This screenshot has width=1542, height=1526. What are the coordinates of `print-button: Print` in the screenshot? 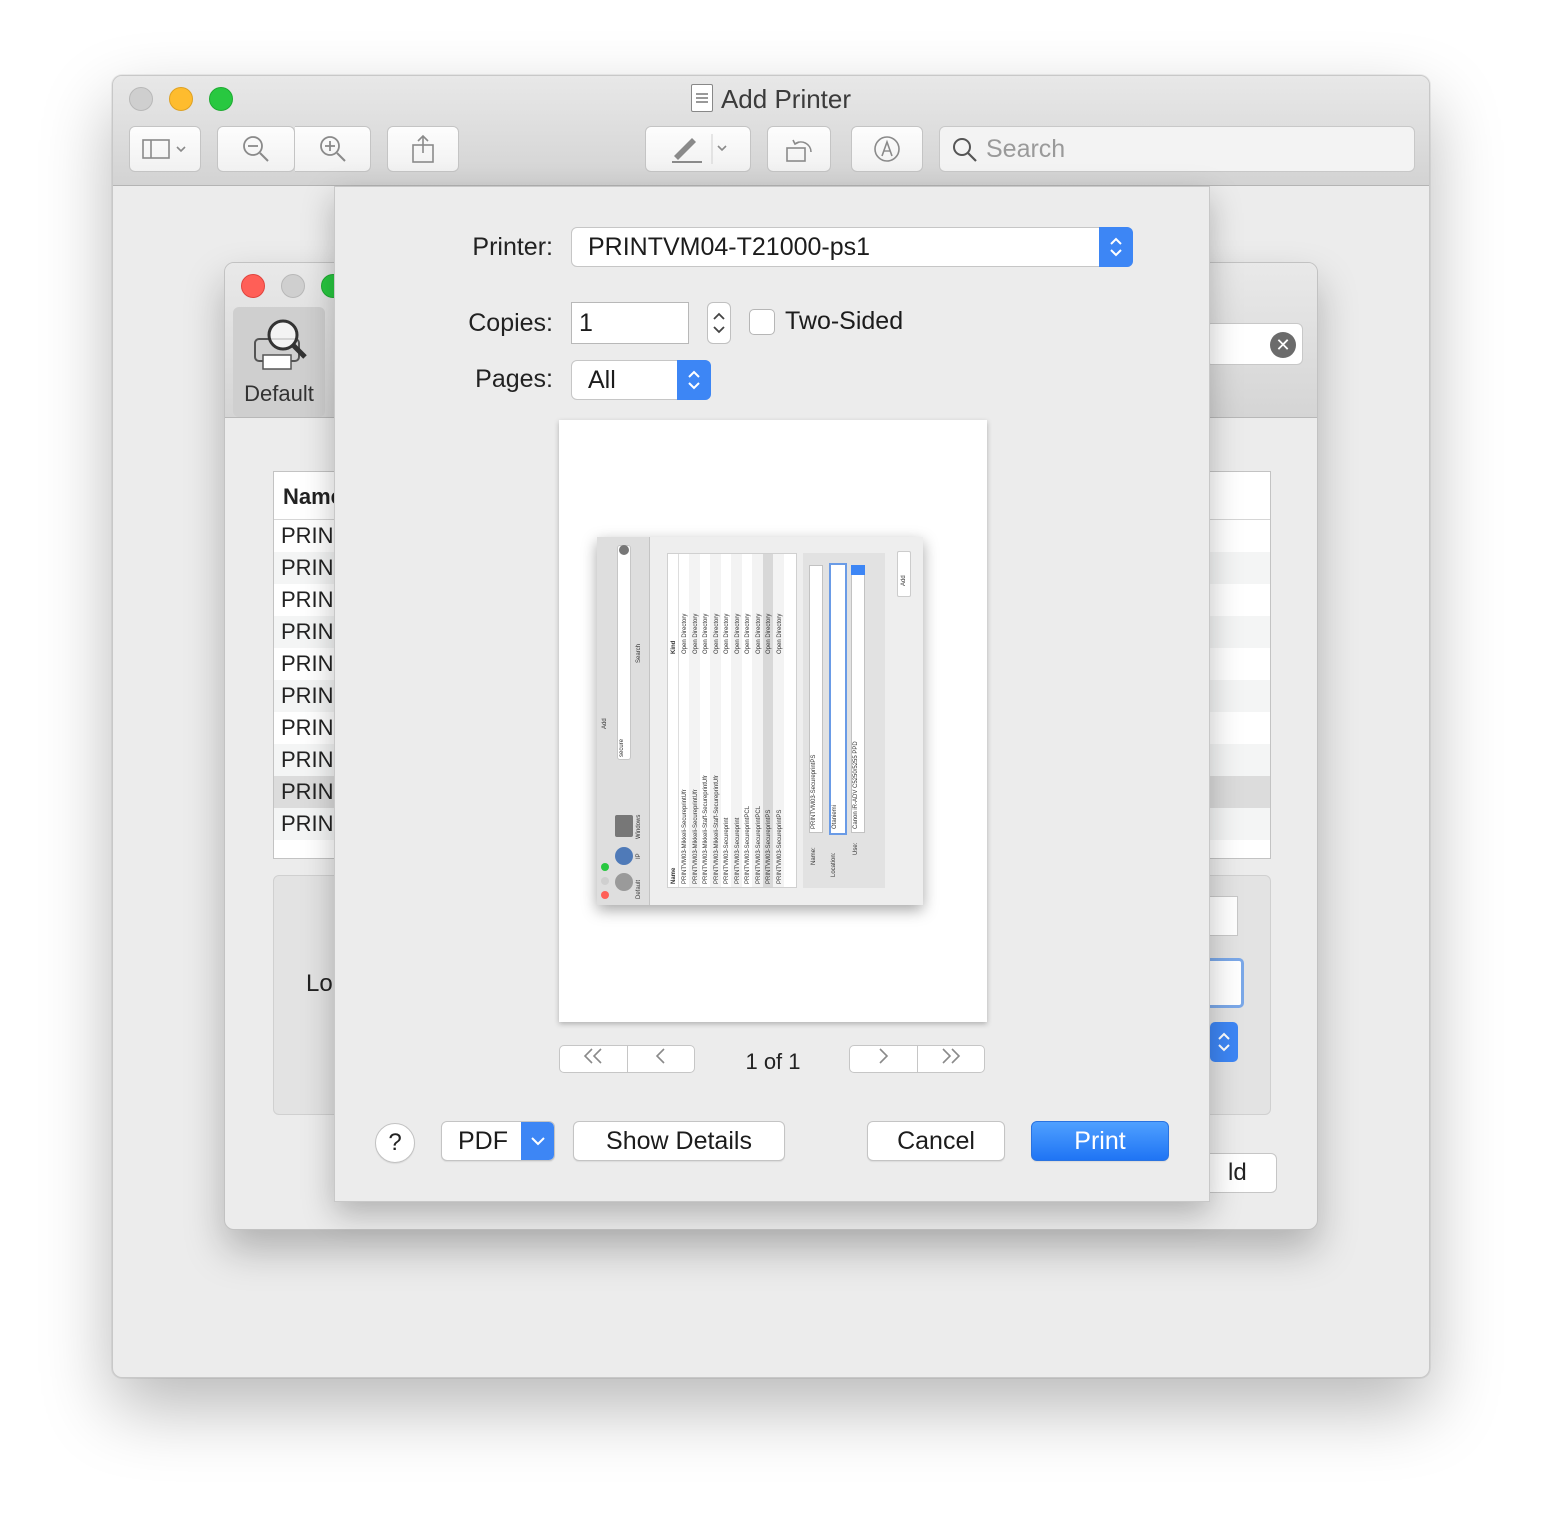 It's located at (1100, 1141).